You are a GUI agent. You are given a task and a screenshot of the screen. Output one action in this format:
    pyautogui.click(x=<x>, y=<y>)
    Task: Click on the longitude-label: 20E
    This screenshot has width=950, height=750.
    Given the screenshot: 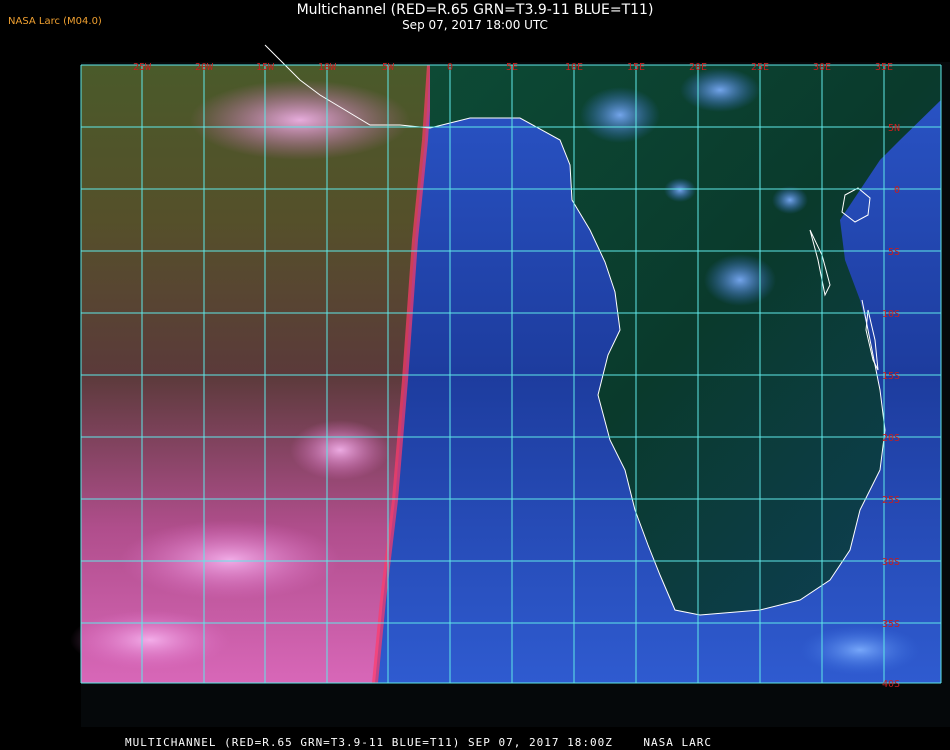 What is the action you would take?
    pyautogui.click(x=698, y=67)
    